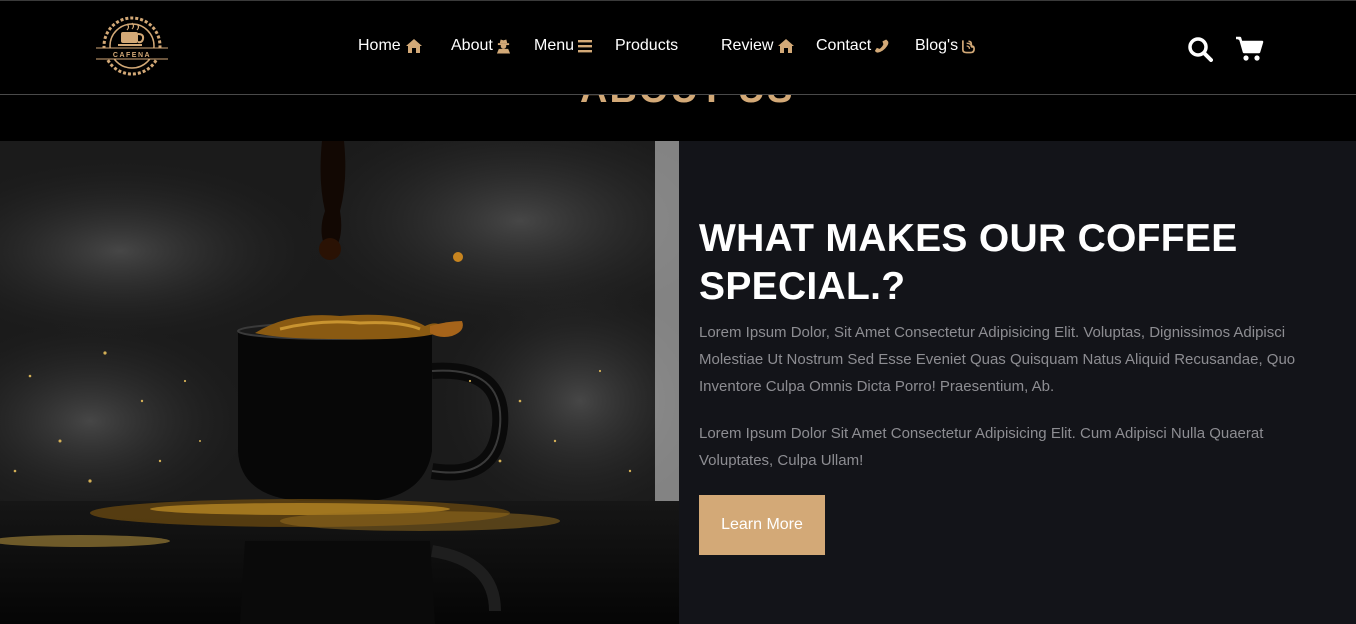 This screenshot has height=624, width=1356. I want to click on nav-products: Products, so click(646, 46).